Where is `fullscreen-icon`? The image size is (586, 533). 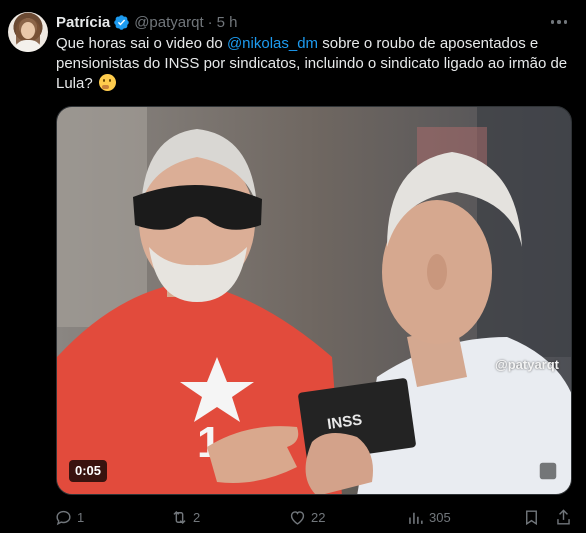 fullscreen-icon is located at coordinates (548, 471).